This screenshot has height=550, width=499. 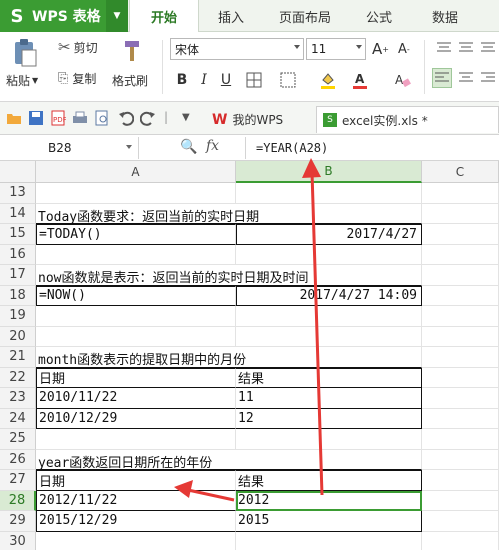 I want to click on copy-button: ⎘ 复制, so click(x=77, y=78).